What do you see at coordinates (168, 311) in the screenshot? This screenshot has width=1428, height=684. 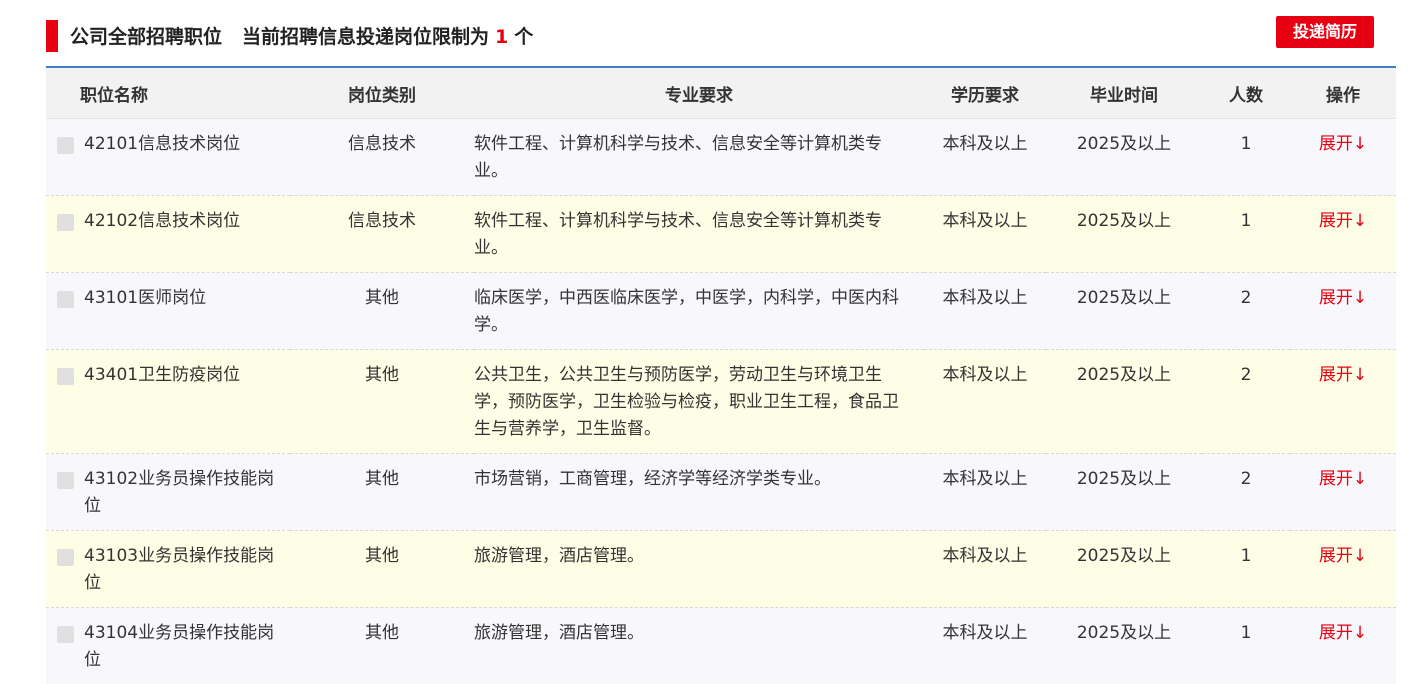 I see `job-name-cell: 43101医师岗位` at bounding box center [168, 311].